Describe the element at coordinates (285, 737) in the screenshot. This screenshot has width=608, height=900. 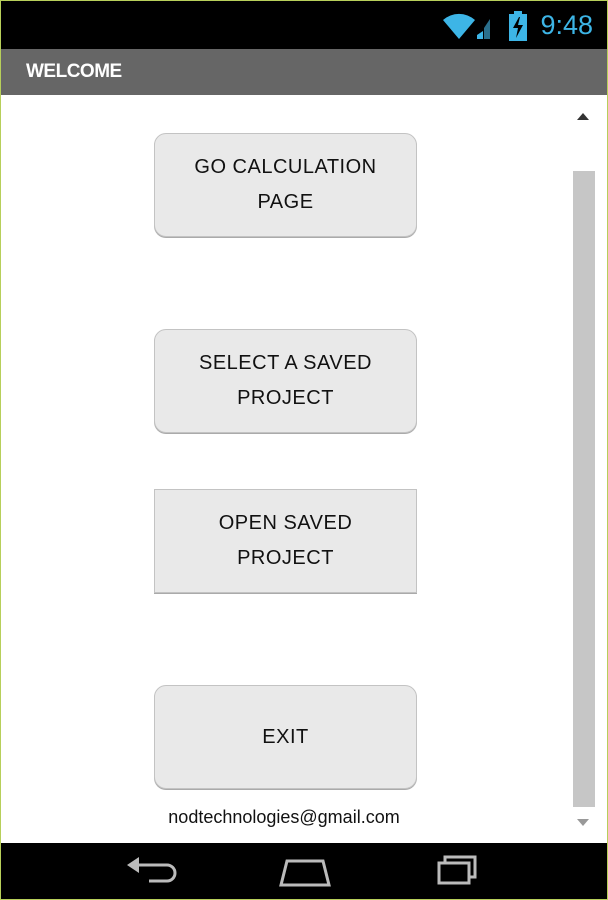
I see `exit-button: EXIT` at that location.